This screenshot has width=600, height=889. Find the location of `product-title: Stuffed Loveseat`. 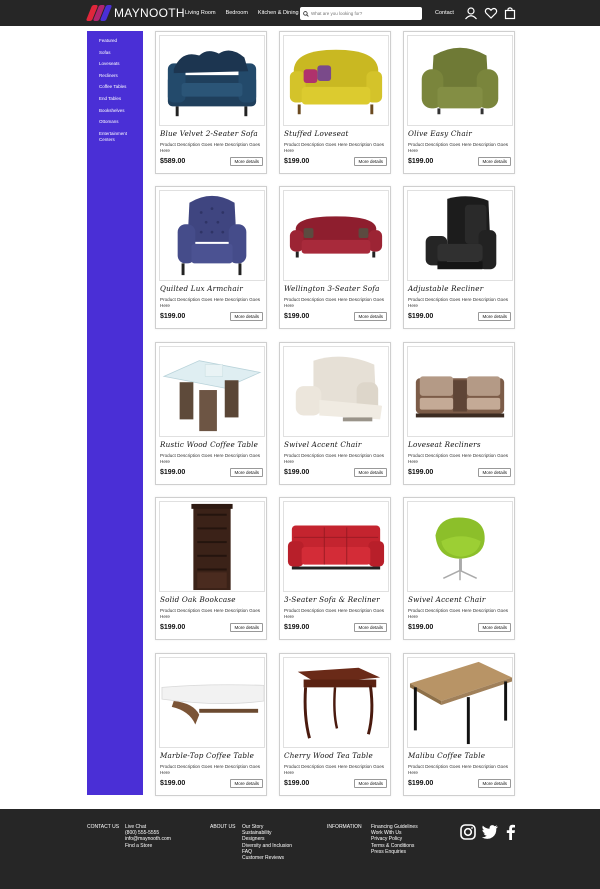

product-title: Stuffed Loveseat is located at coordinates (316, 133).